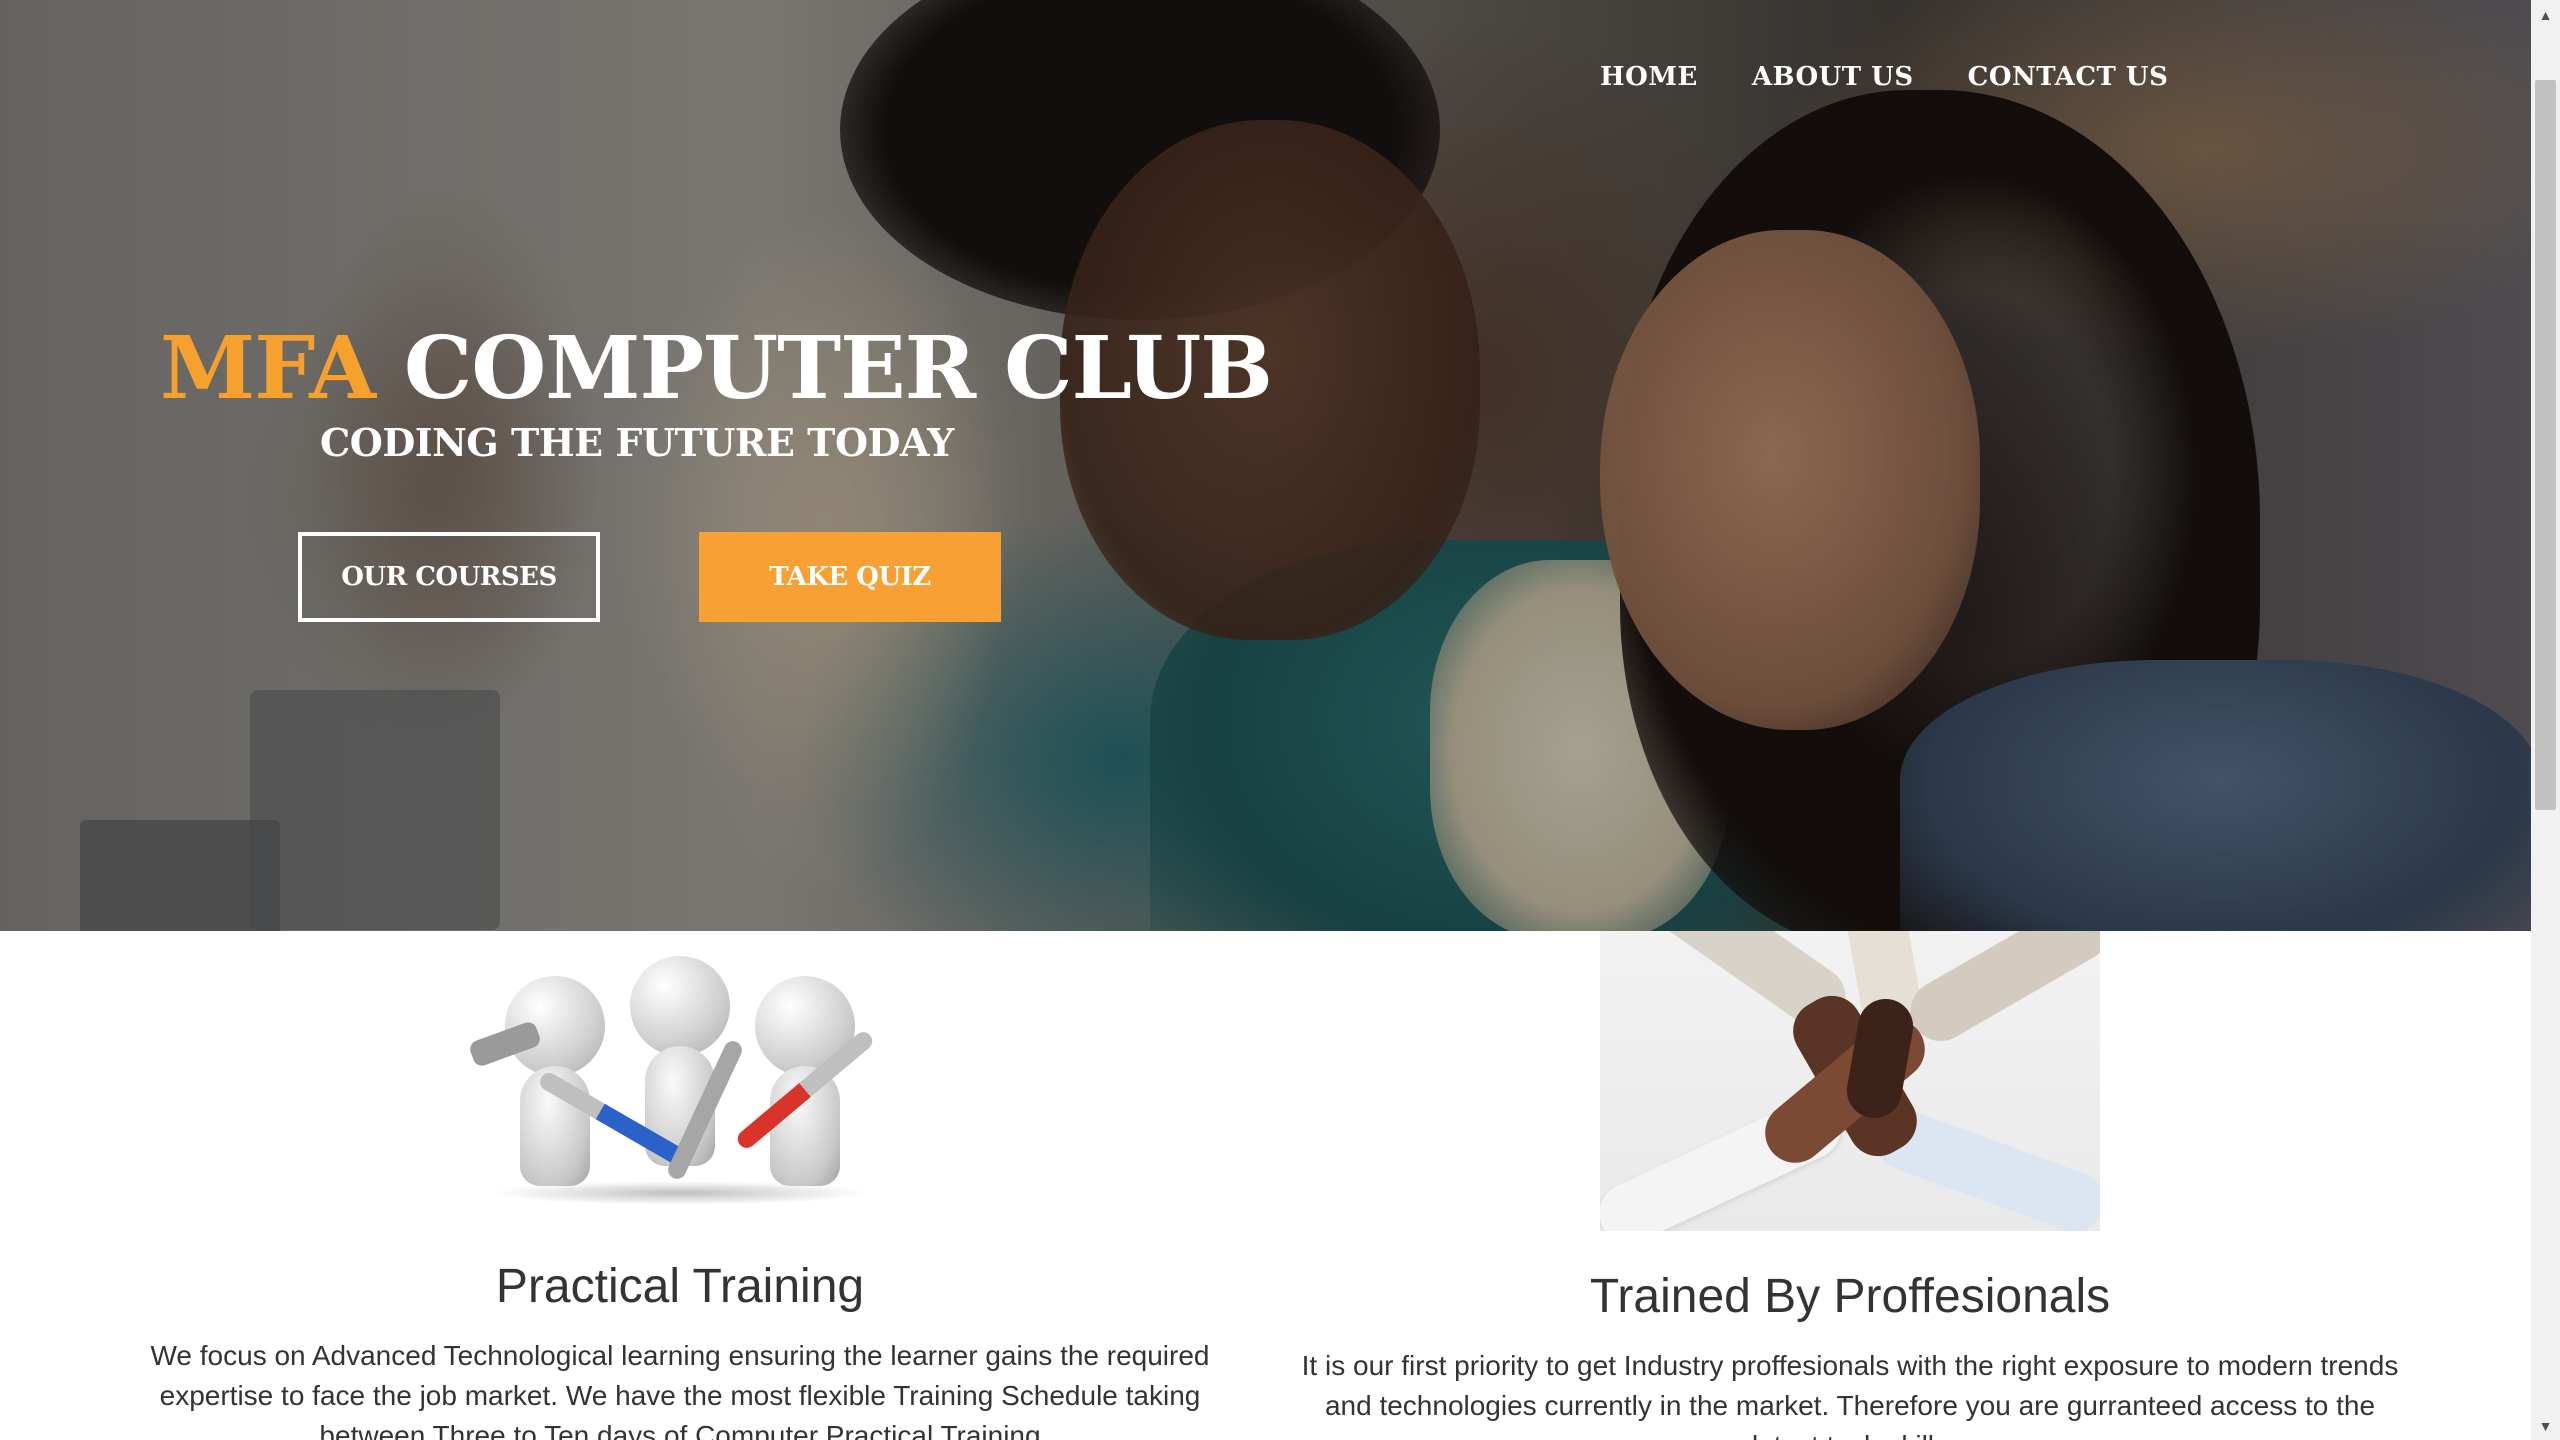  I want to click on figure-right, so click(805, 1076).